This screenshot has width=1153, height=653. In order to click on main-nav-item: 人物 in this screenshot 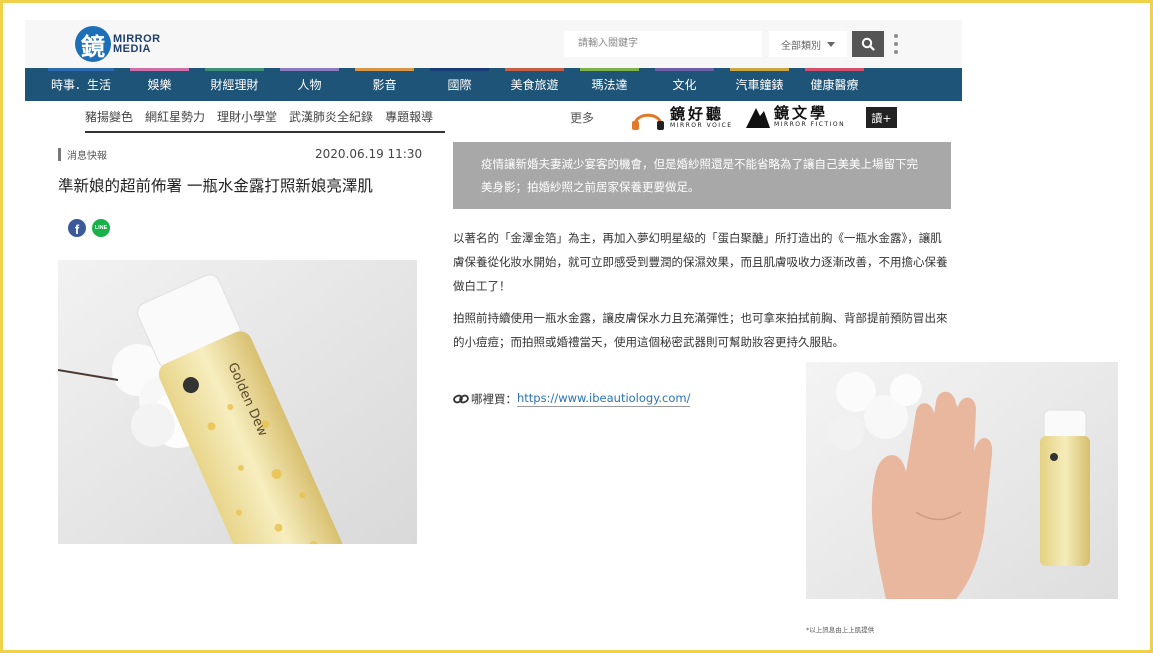, I will do `click(309, 84)`.